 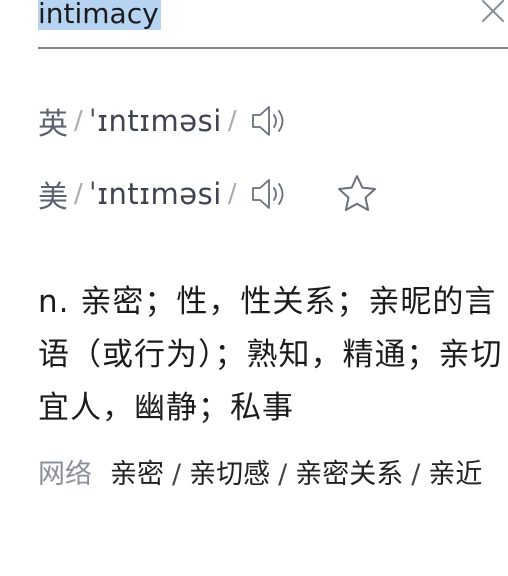 I want to click on web-meaning-item: 亲密, so click(x=137, y=474).